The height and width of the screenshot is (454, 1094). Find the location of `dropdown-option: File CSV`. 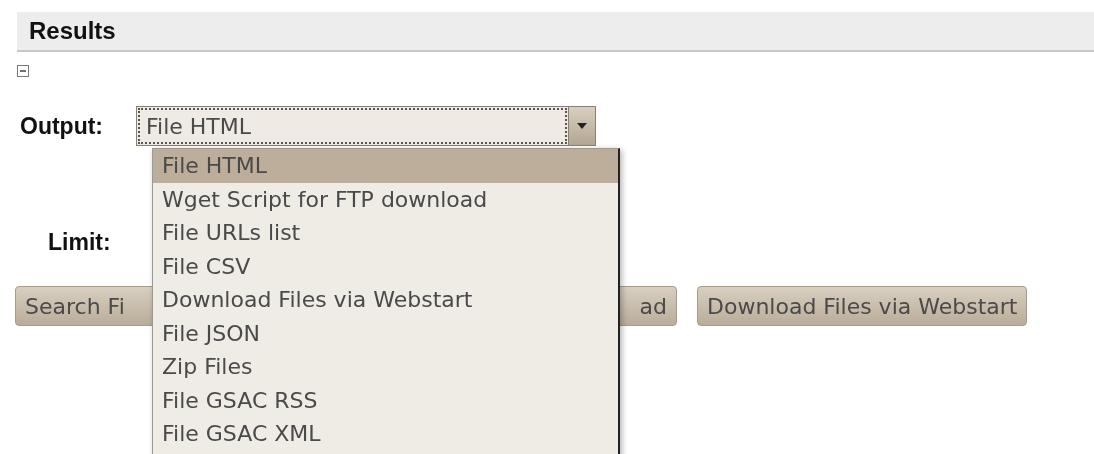

dropdown-option: File CSV is located at coordinates (385, 266).